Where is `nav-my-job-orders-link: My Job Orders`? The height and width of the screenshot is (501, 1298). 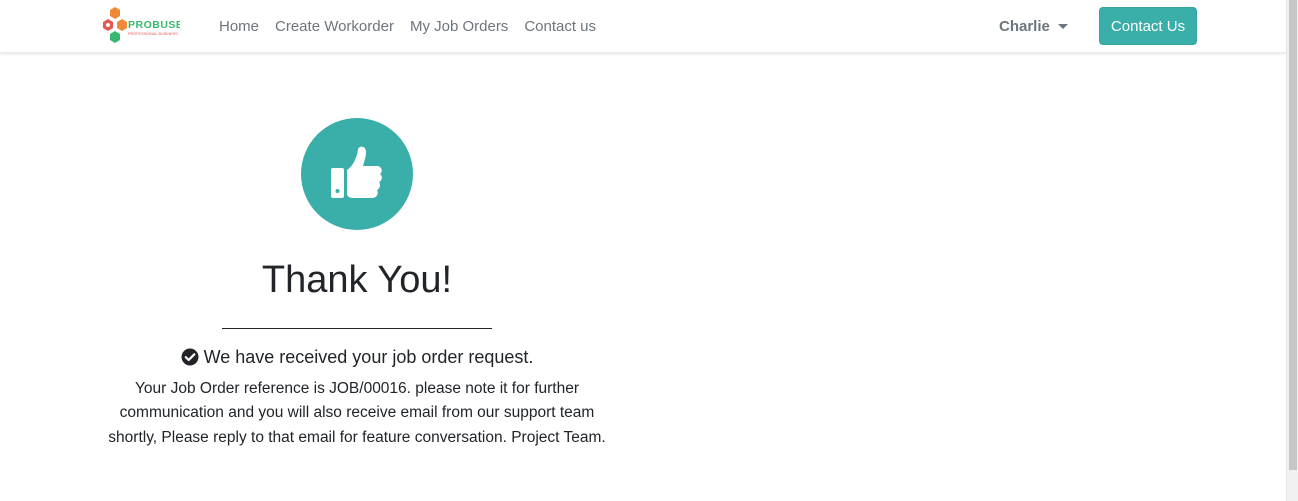 nav-my-job-orders-link: My Job Orders is located at coordinates (459, 26).